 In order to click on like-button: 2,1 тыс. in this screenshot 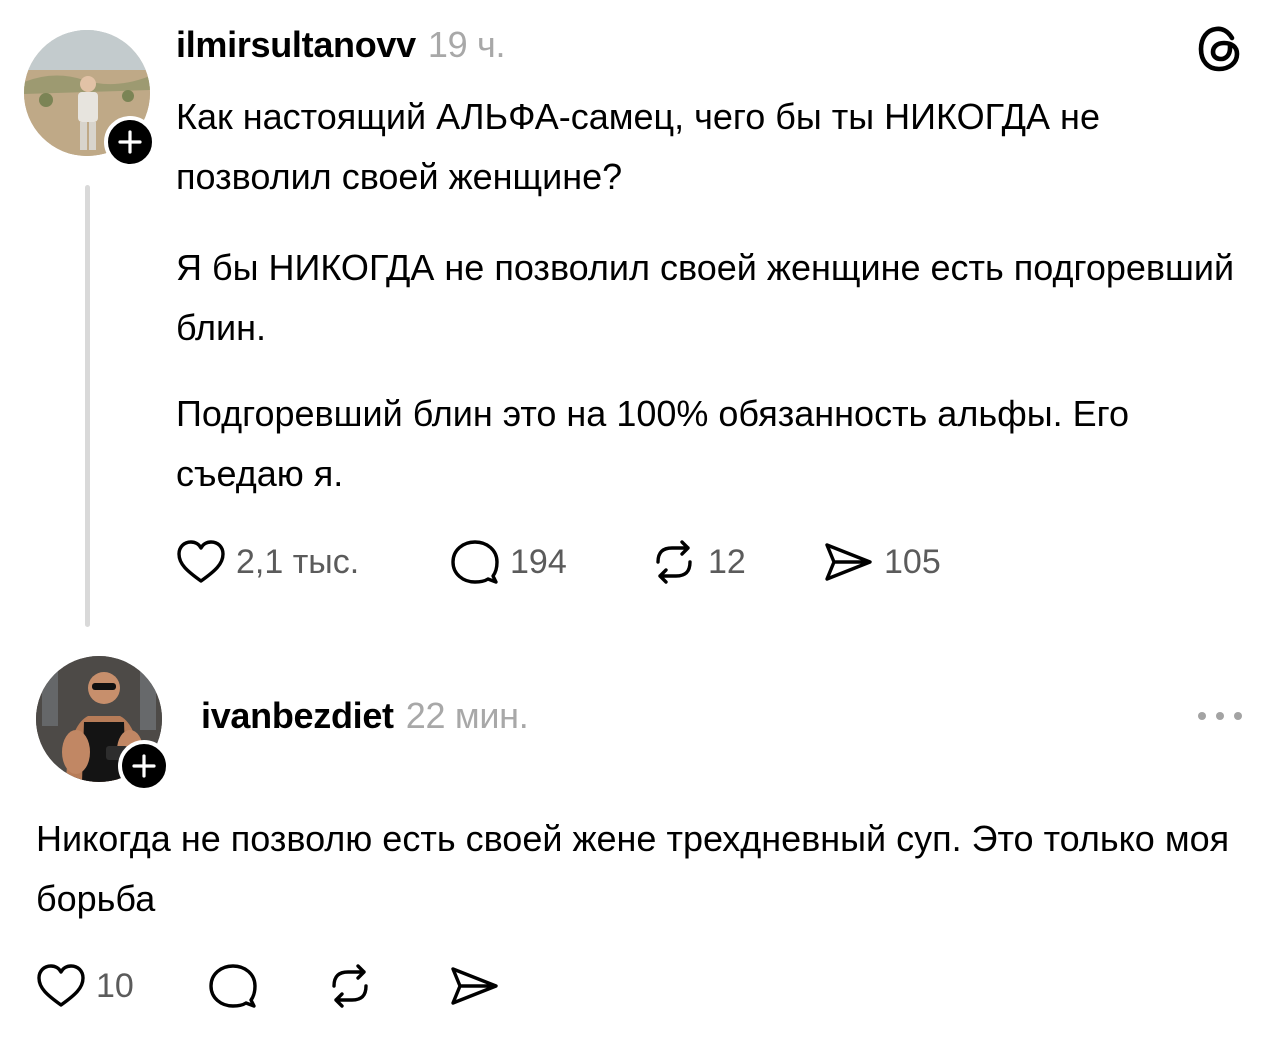, I will do `click(313, 562)`.